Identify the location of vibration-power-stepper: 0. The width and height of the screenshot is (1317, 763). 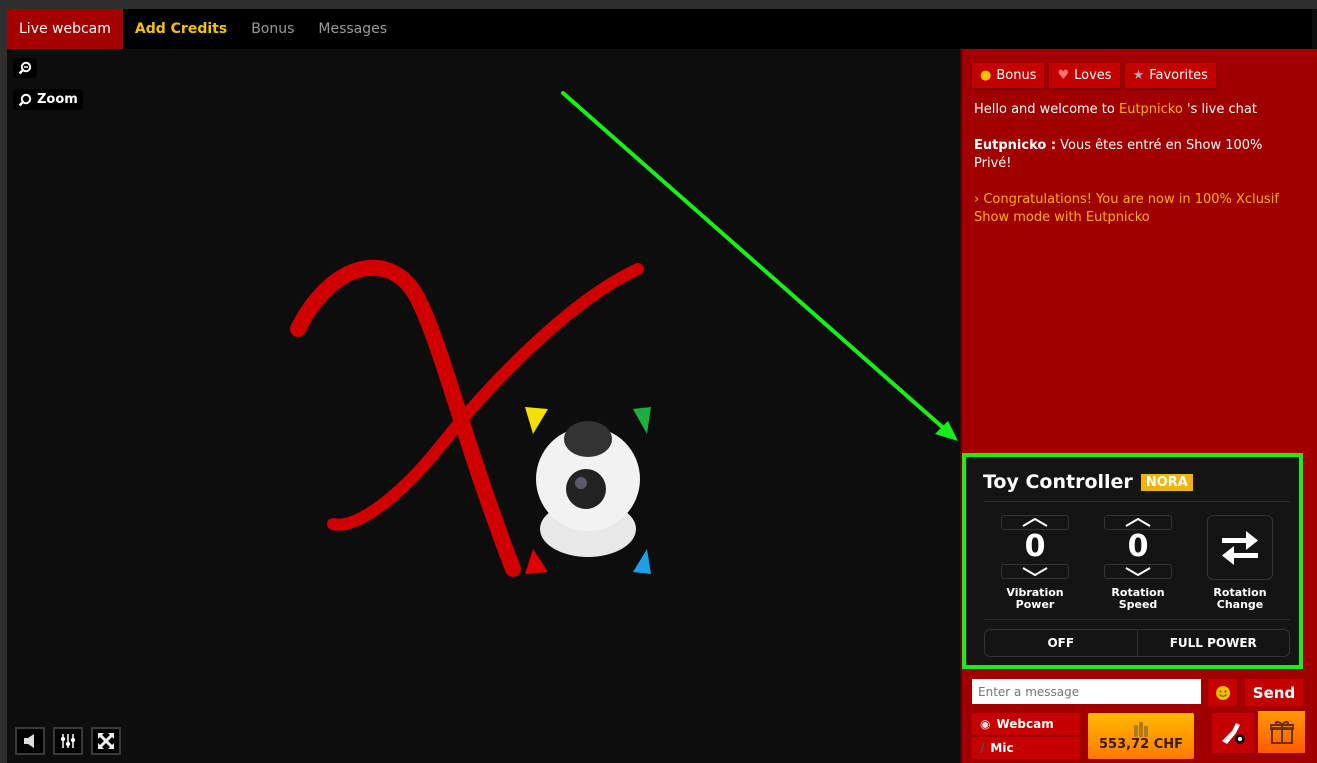
(1035, 547).